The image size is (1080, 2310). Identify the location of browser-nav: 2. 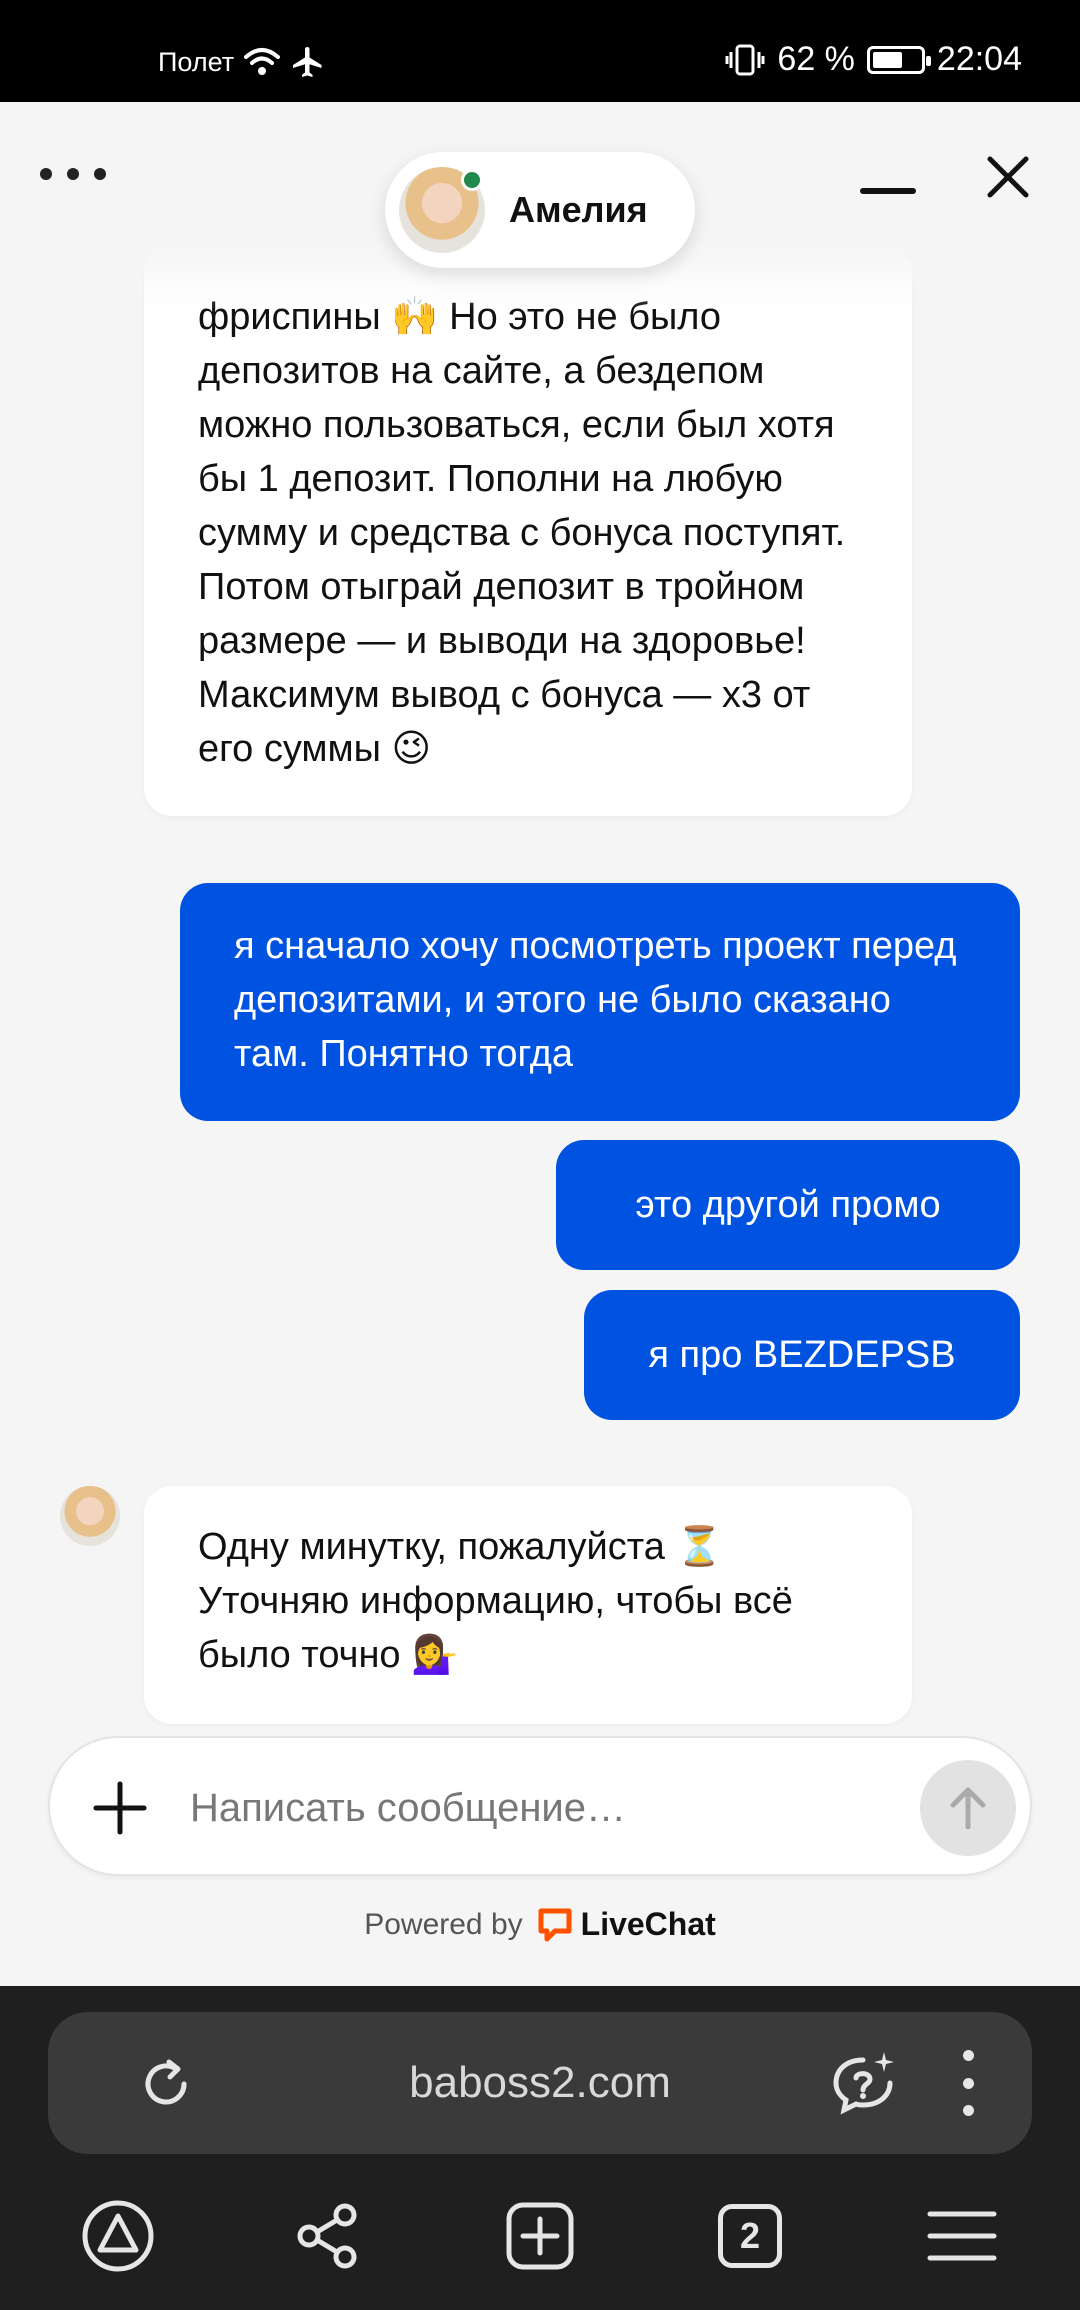
(540, 2237).